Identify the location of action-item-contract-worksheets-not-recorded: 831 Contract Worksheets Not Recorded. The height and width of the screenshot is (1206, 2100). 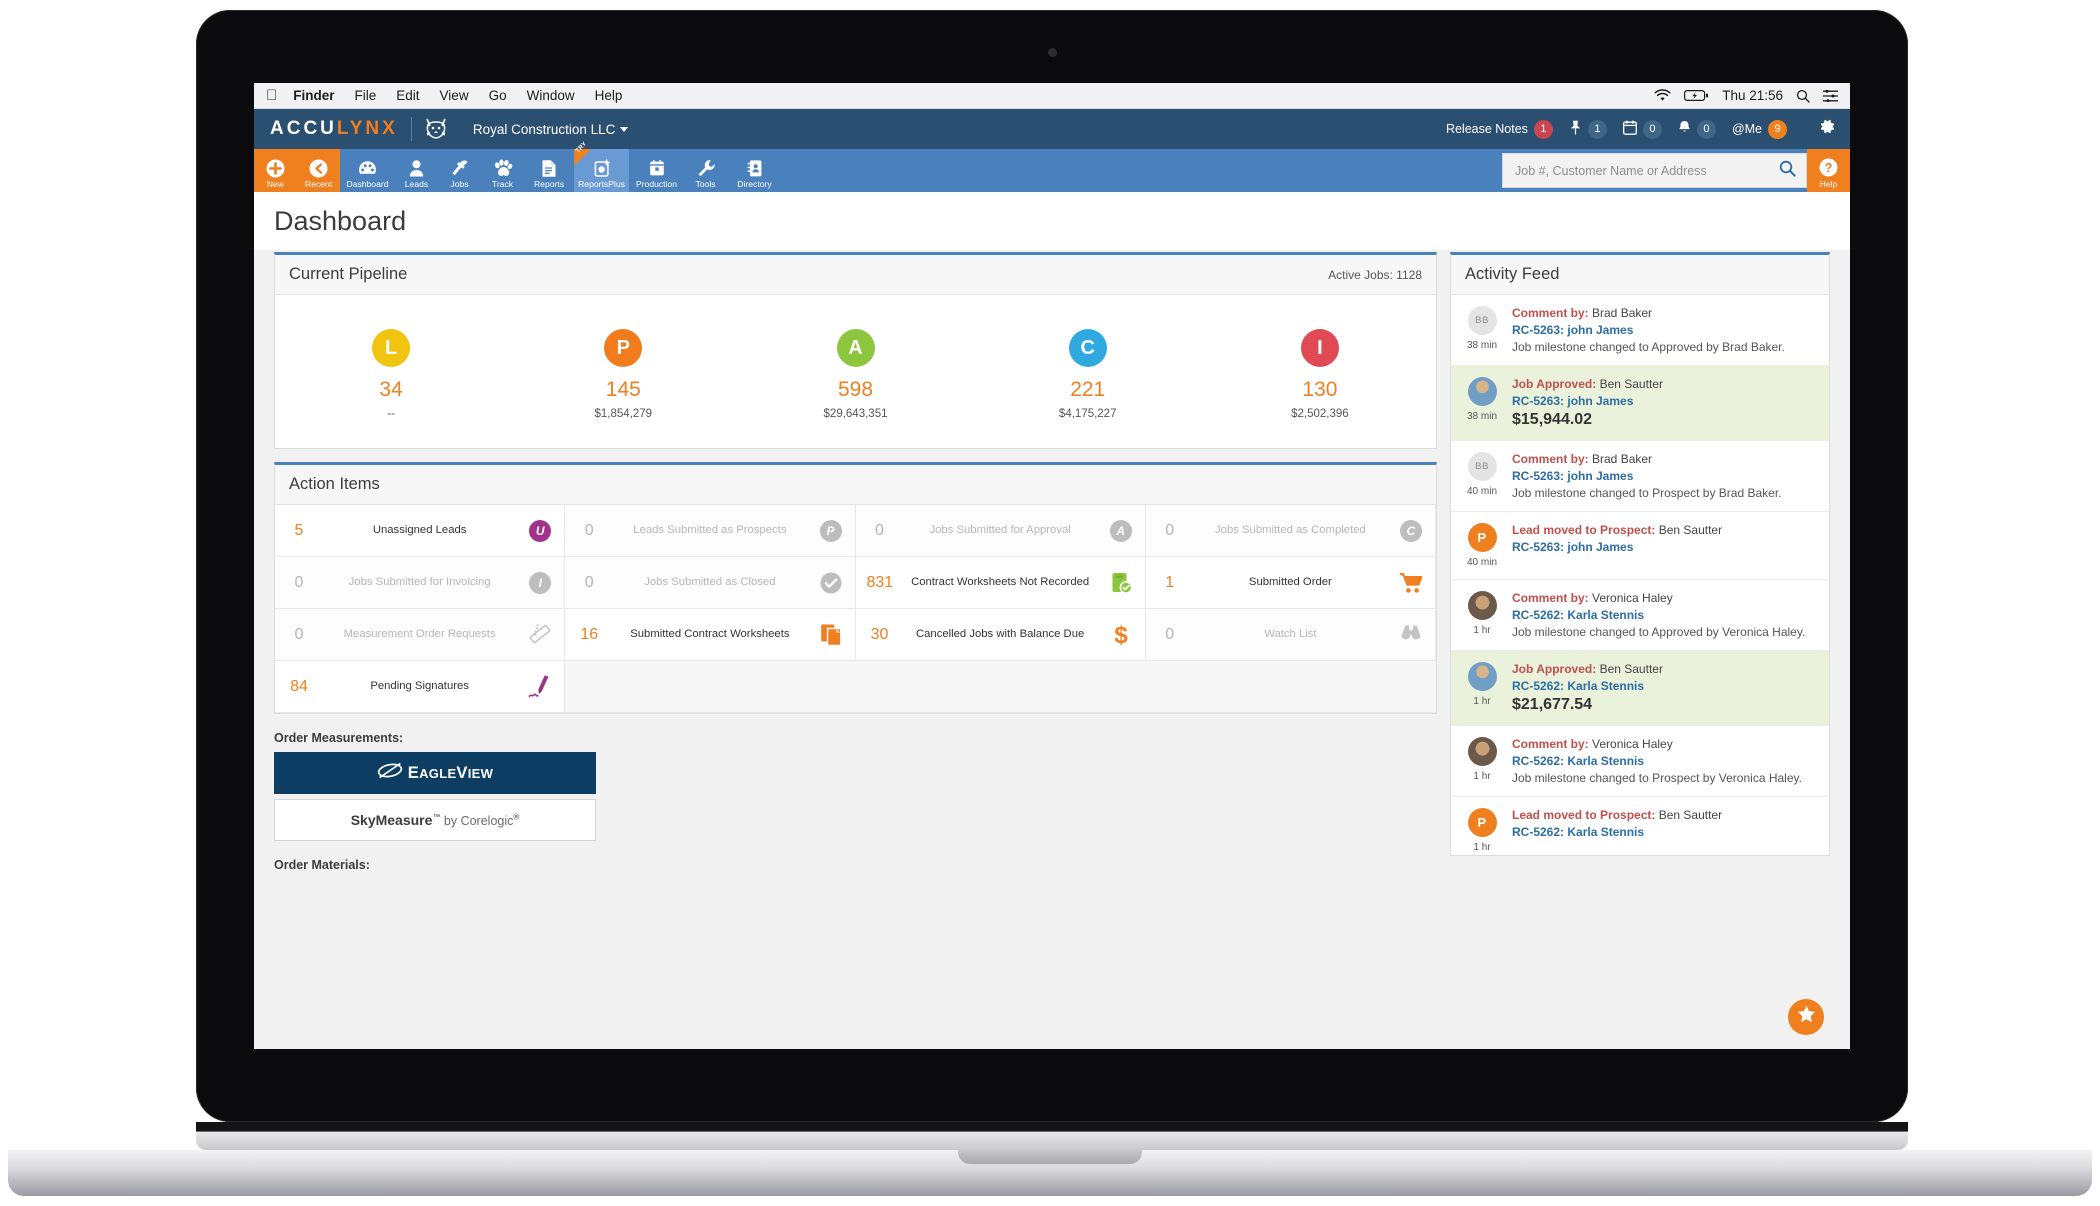
(1000, 583).